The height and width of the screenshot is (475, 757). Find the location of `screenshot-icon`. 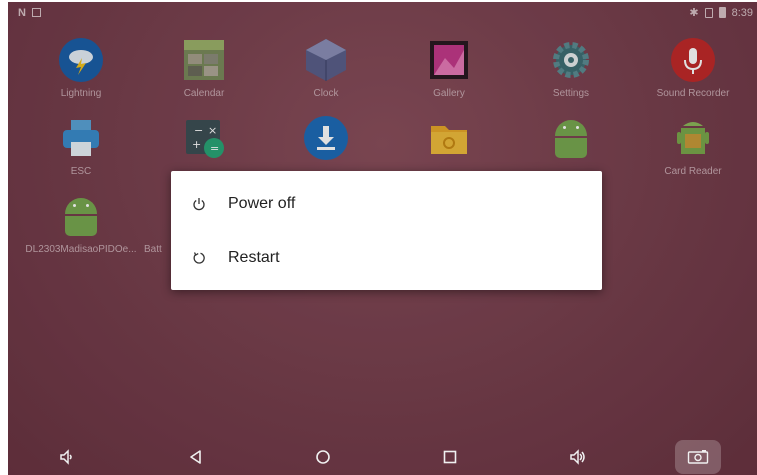

screenshot-icon is located at coordinates (698, 457).